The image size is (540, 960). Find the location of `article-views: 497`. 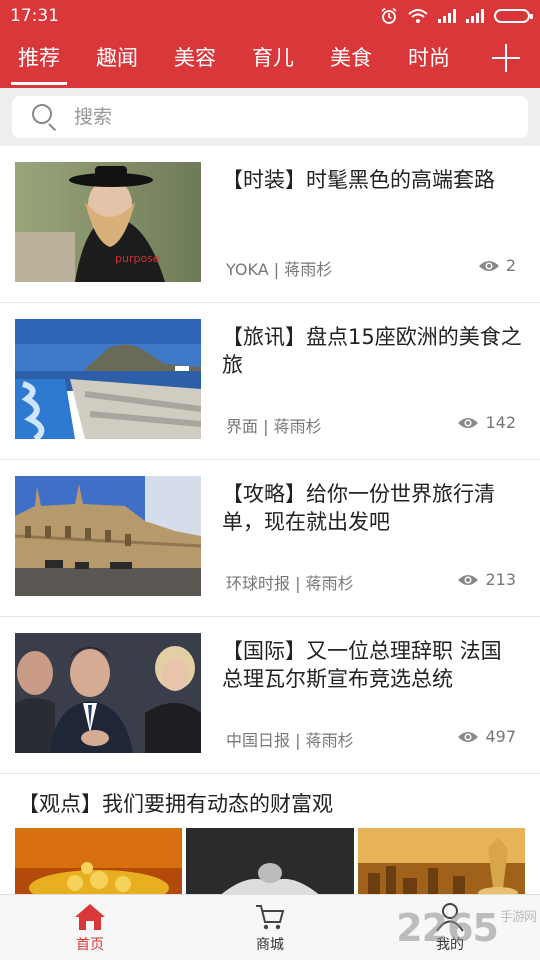

article-views: 497 is located at coordinates (486, 736).